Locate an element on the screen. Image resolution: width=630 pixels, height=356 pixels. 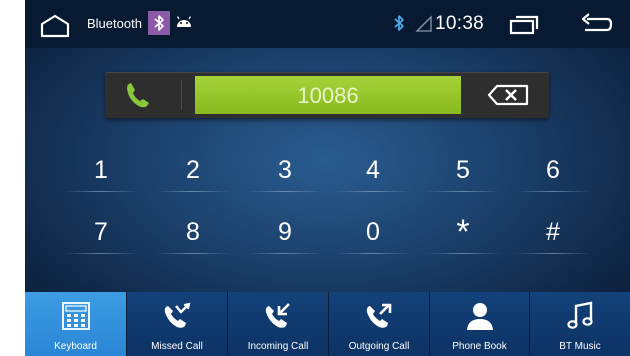
tab-bt-music: BT Music is located at coordinates (580, 324).